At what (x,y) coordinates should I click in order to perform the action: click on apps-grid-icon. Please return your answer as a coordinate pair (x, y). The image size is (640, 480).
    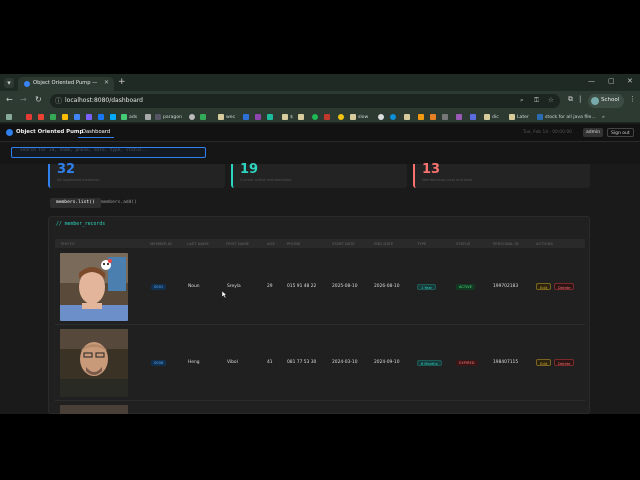
    Looking at the image, I should click on (10, 117).